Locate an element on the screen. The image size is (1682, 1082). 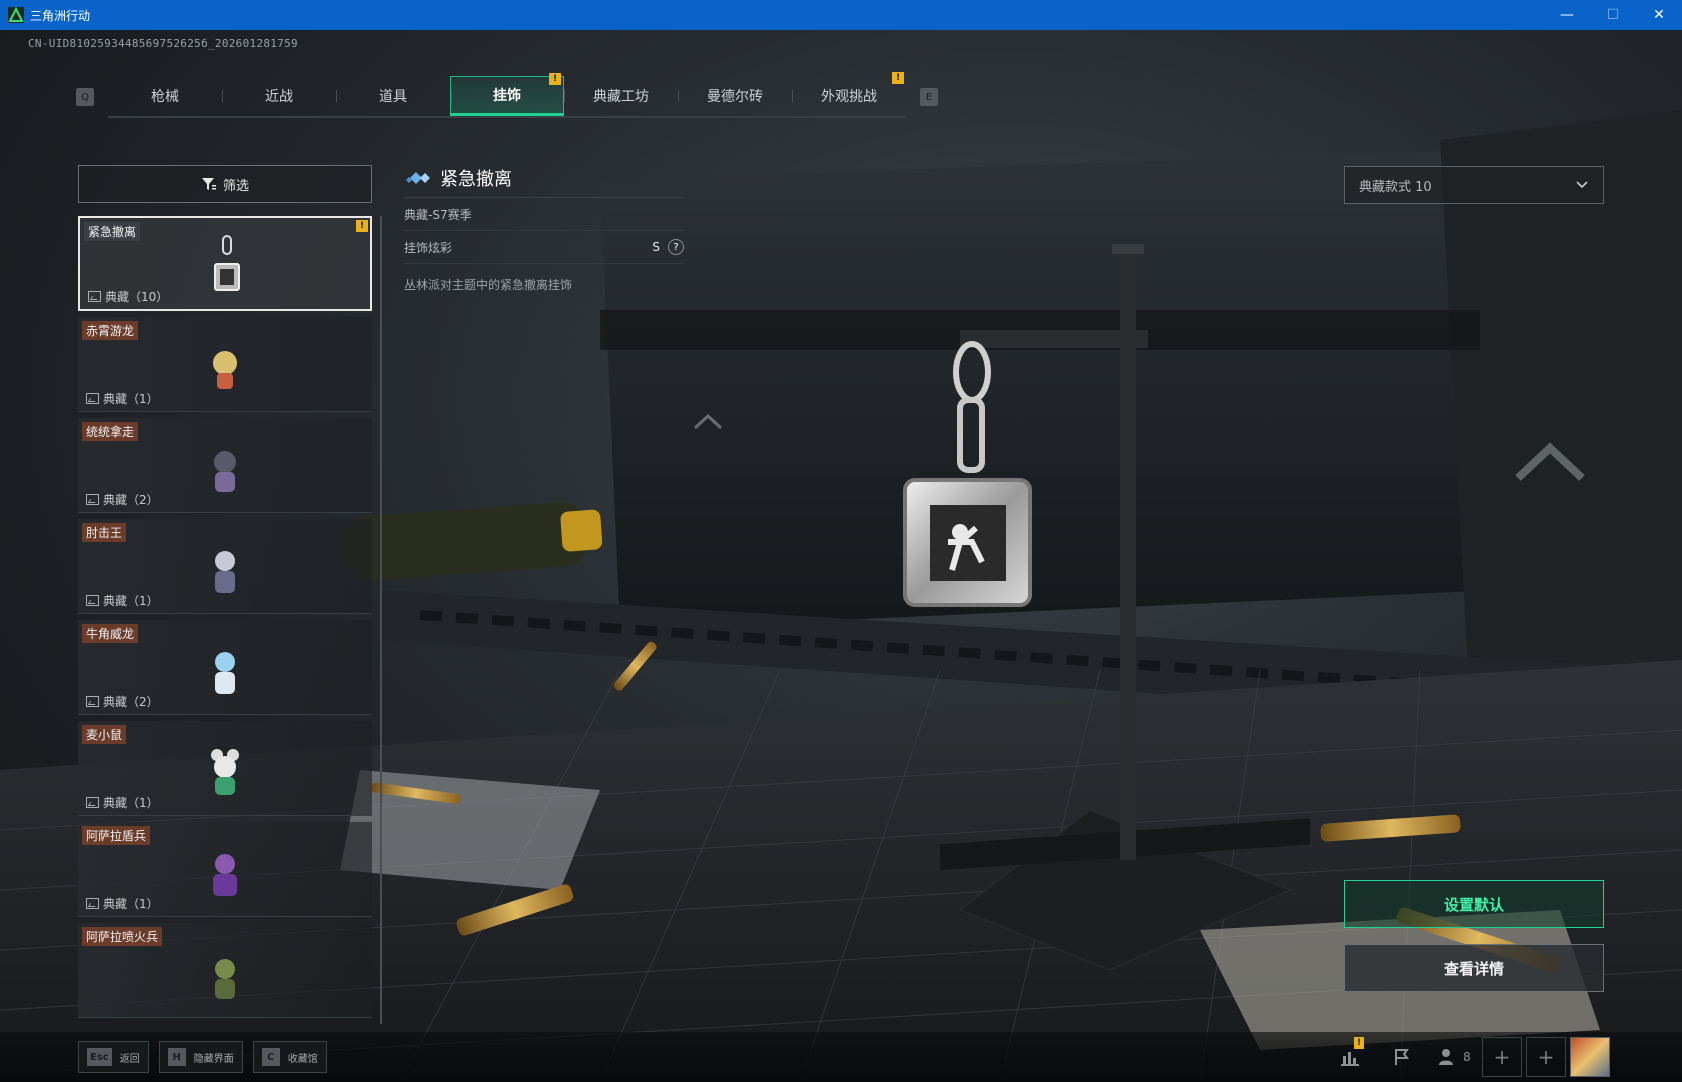
tab-firearms: 枪械 is located at coordinates (165, 96).